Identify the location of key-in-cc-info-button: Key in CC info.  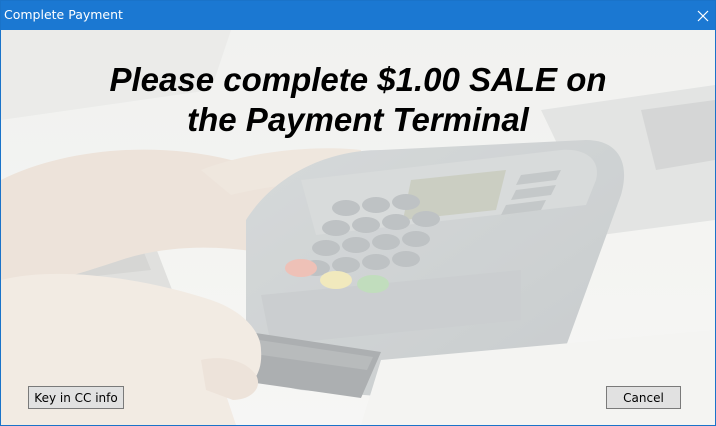
(76, 397).